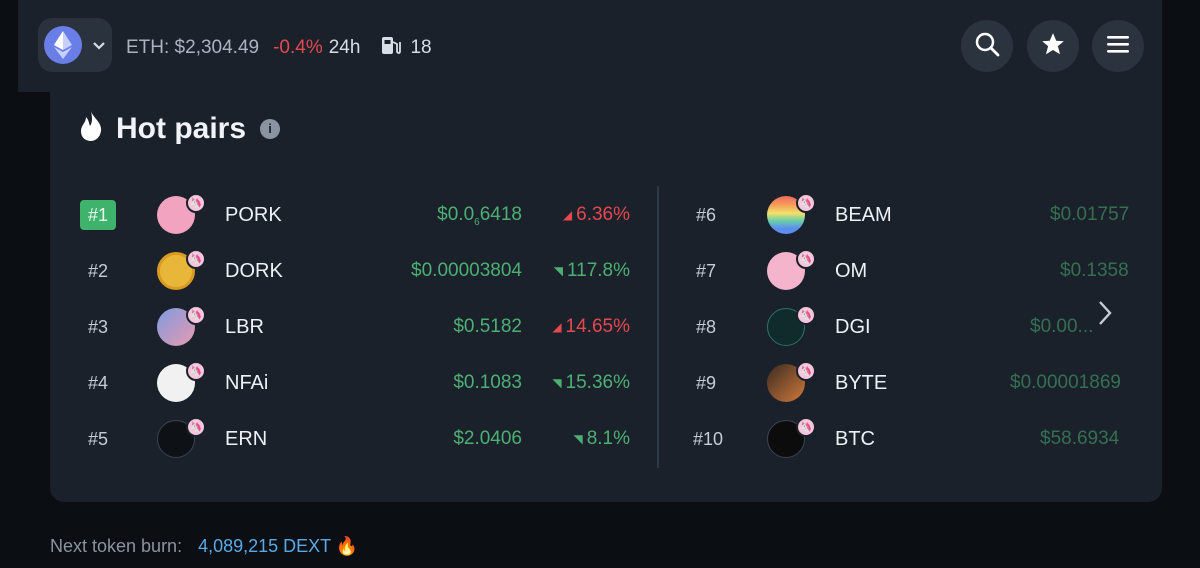  Describe the element at coordinates (98, 326) in the screenshot. I see `rank-label: #3` at that location.